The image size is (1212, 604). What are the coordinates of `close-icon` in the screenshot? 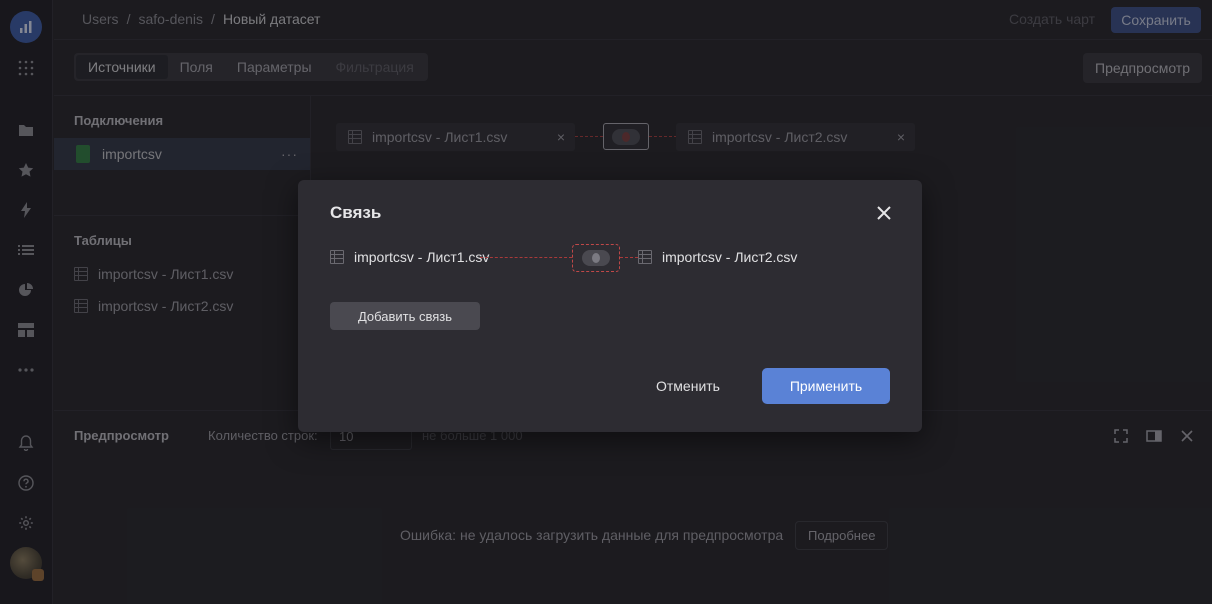 It's located at (884, 213).